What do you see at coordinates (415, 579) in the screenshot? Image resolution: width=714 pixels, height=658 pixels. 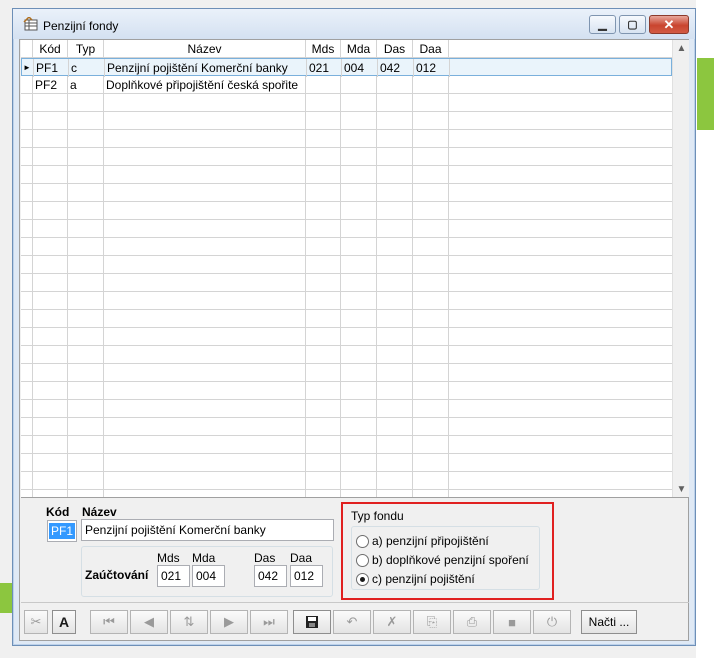 I see `radio-option-c: c) penzijní pojištění` at bounding box center [415, 579].